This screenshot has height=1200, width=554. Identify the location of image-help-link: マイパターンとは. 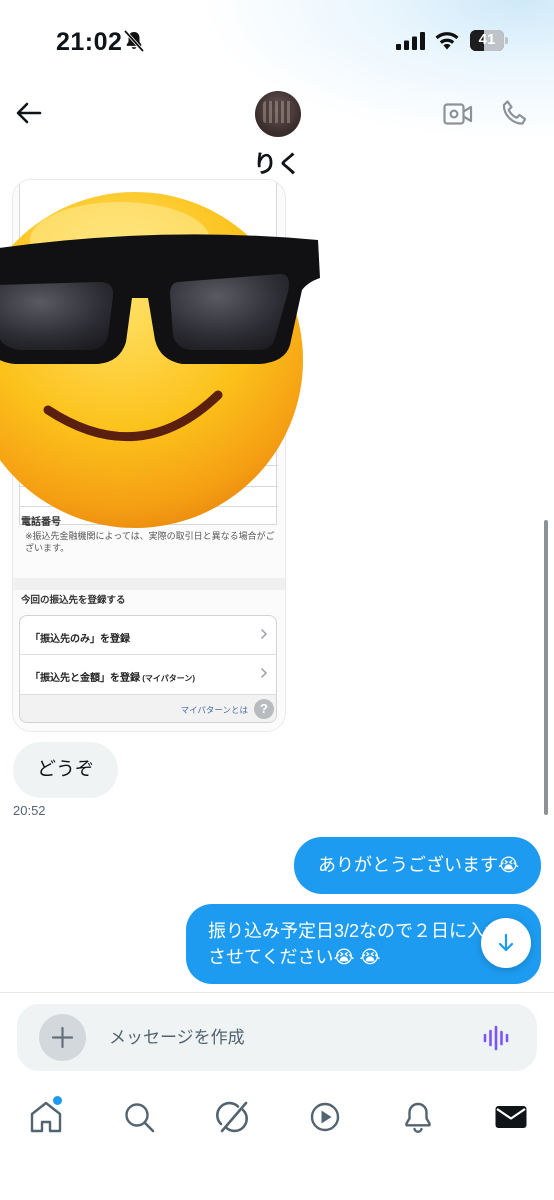
(214, 710).